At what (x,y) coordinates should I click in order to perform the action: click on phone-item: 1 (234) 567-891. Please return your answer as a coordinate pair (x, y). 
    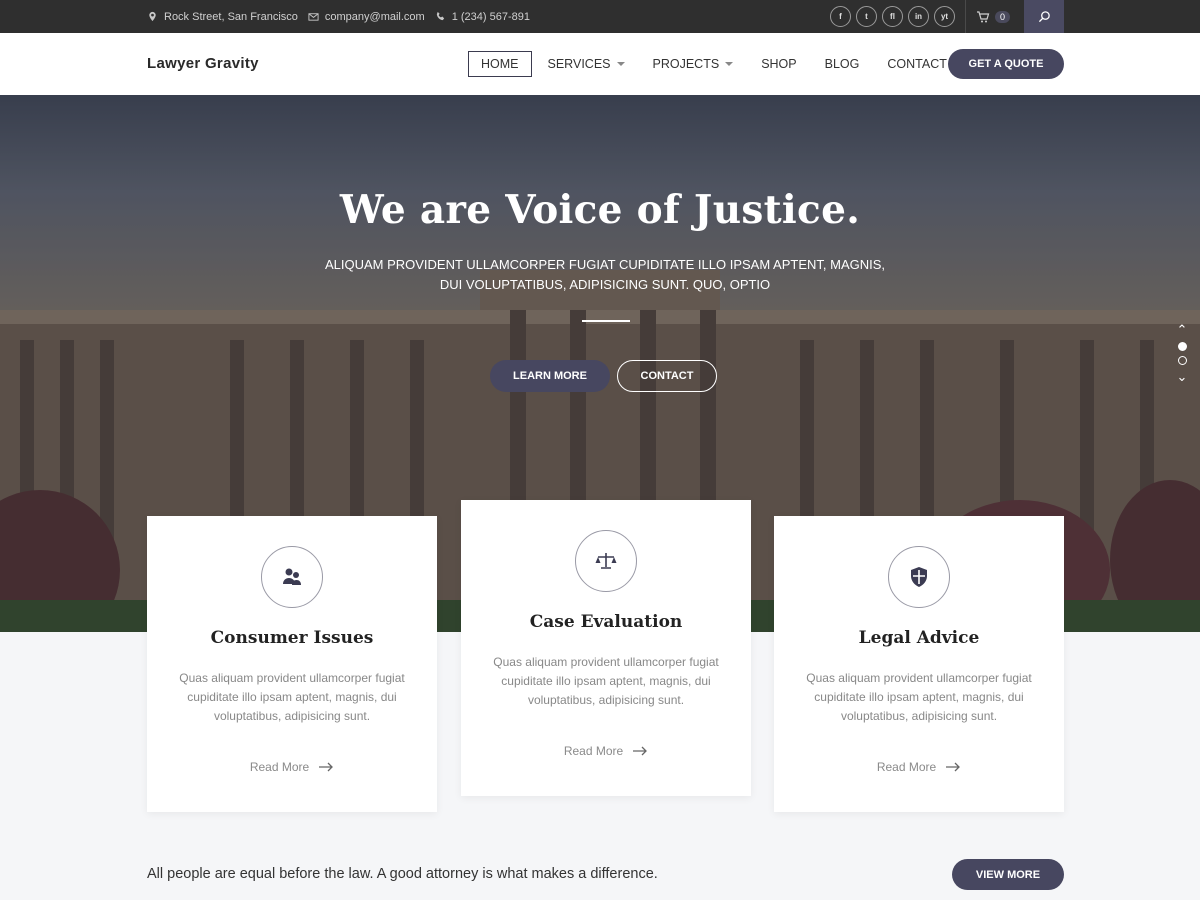
    Looking at the image, I should click on (482, 17).